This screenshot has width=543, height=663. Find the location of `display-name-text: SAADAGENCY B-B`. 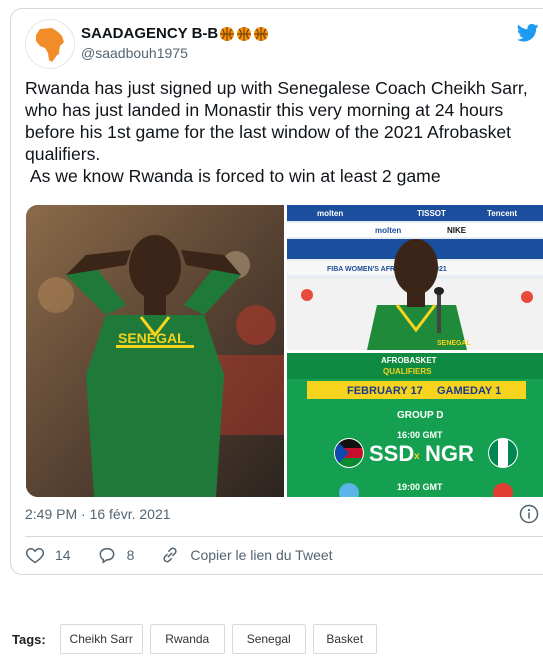

display-name-text: SAADAGENCY B-B is located at coordinates (150, 33).